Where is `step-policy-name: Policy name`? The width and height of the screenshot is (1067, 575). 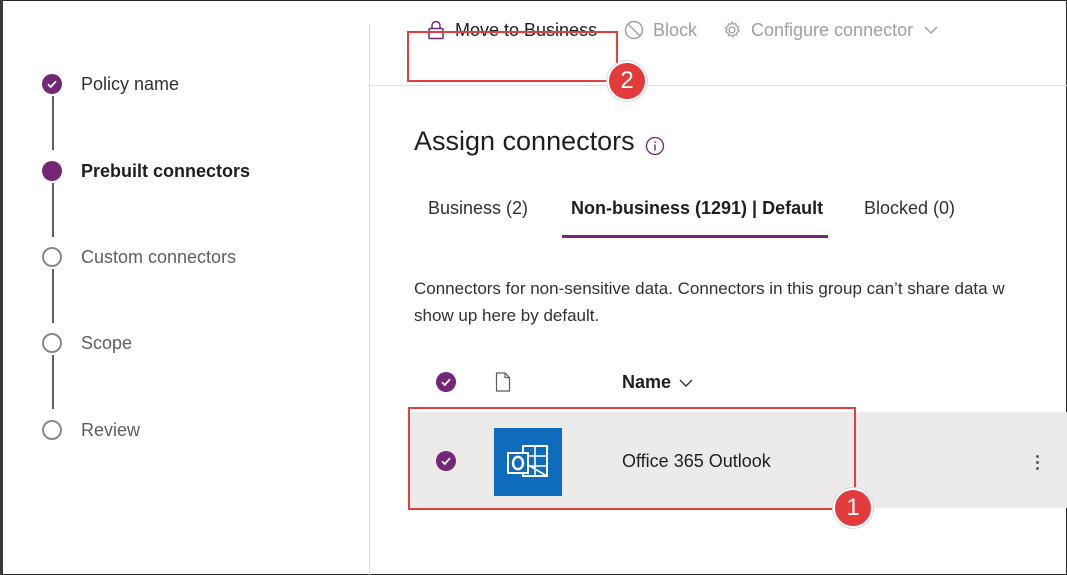
step-policy-name: Policy name is located at coordinates (110, 84).